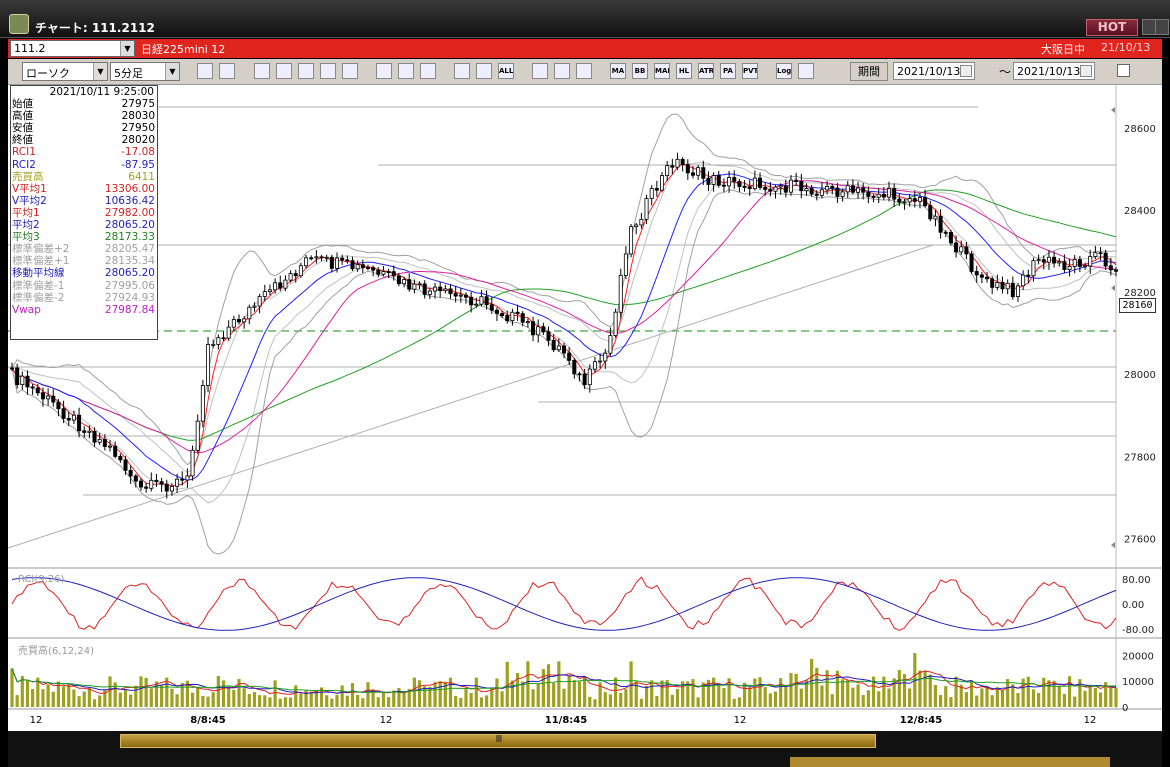 Image resolution: width=1170 pixels, height=767 pixels. What do you see at coordinates (205, 71) in the screenshot?
I see `search-icon` at bounding box center [205, 71].